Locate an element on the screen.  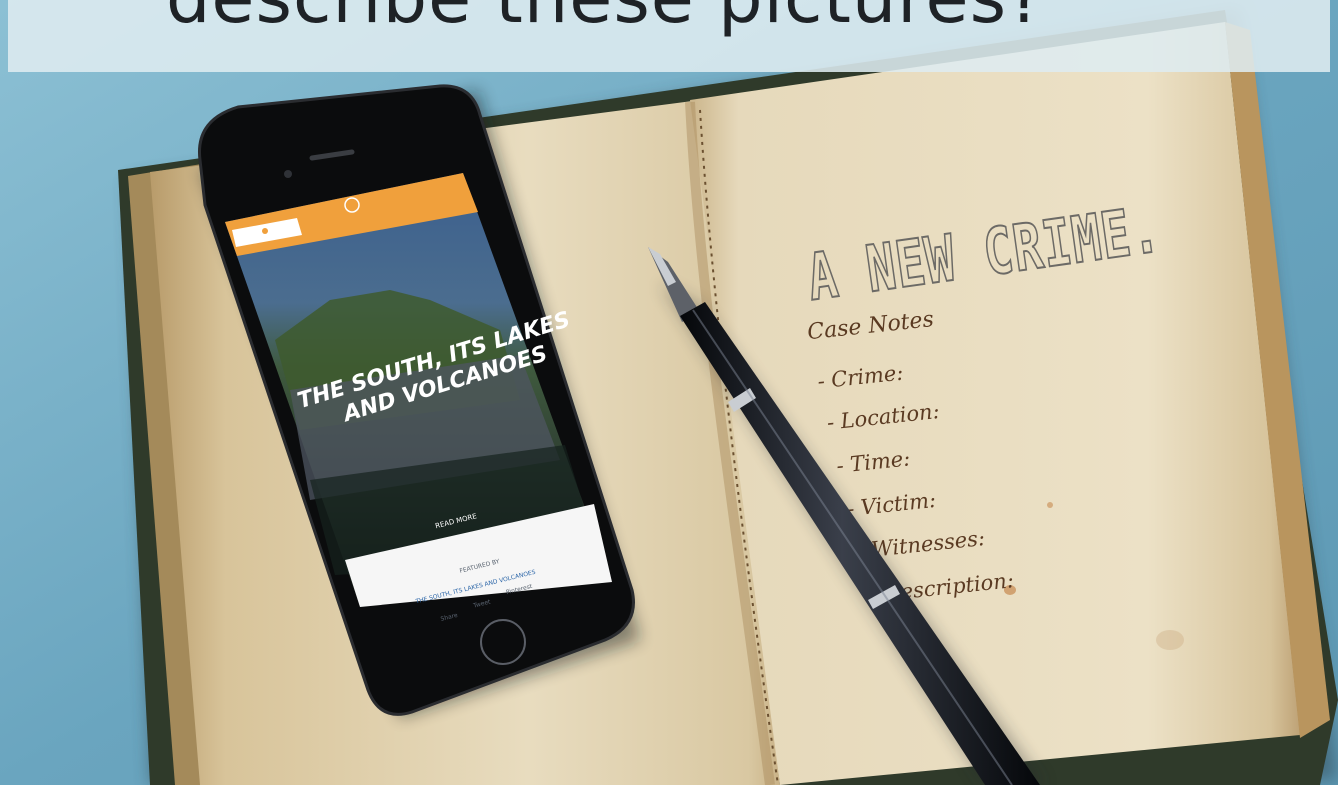
home-button is located at coordinates (503, 642).